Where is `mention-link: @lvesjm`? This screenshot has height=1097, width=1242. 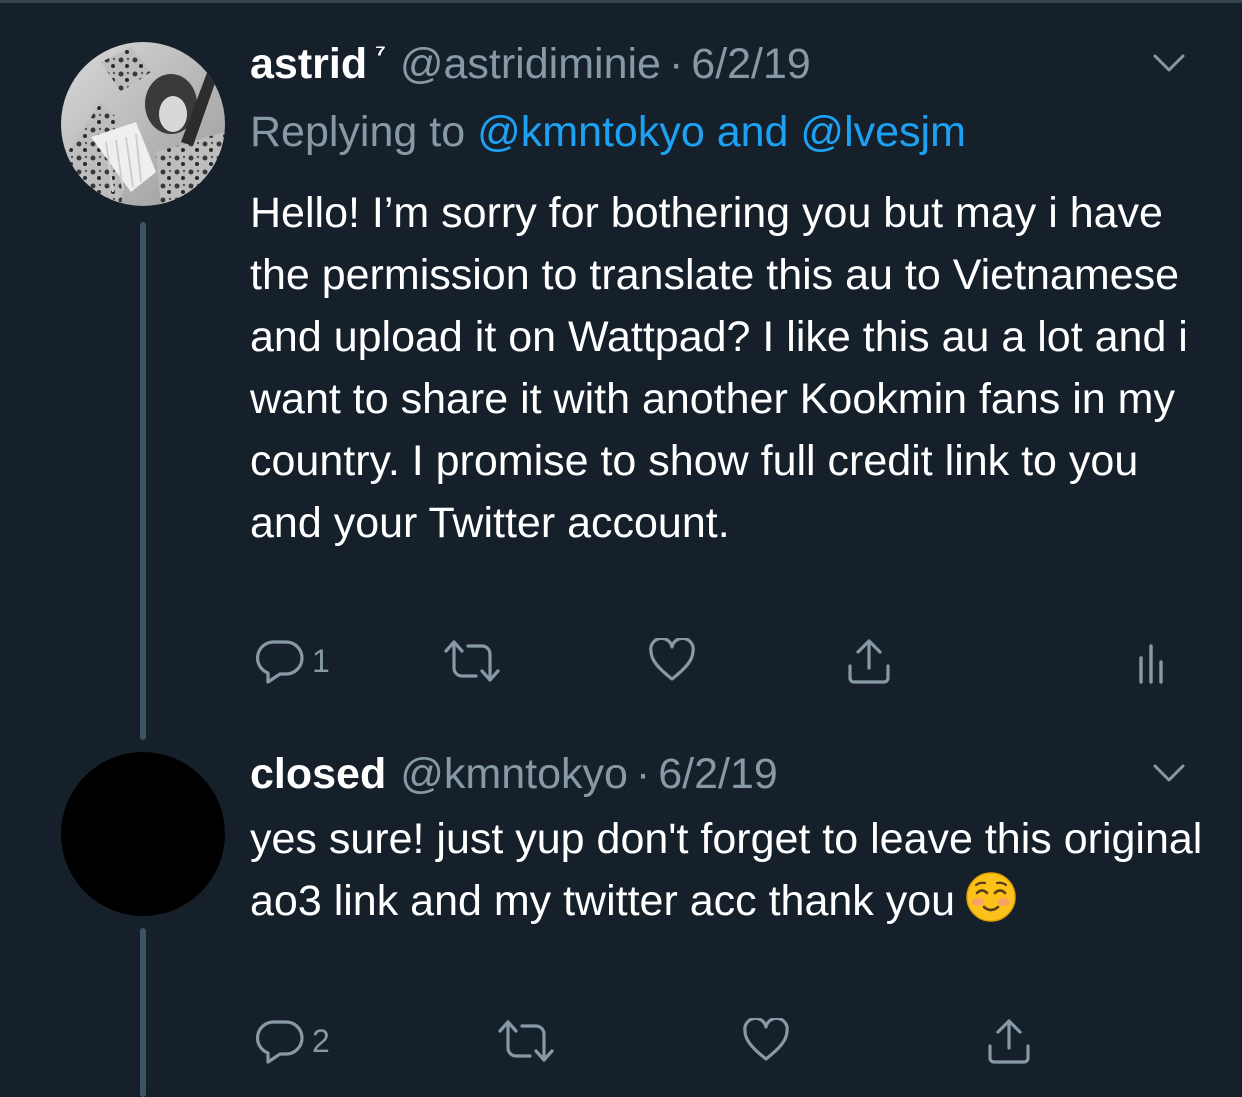 mention-link: @lvesjm is located at coordinates (883, 132).